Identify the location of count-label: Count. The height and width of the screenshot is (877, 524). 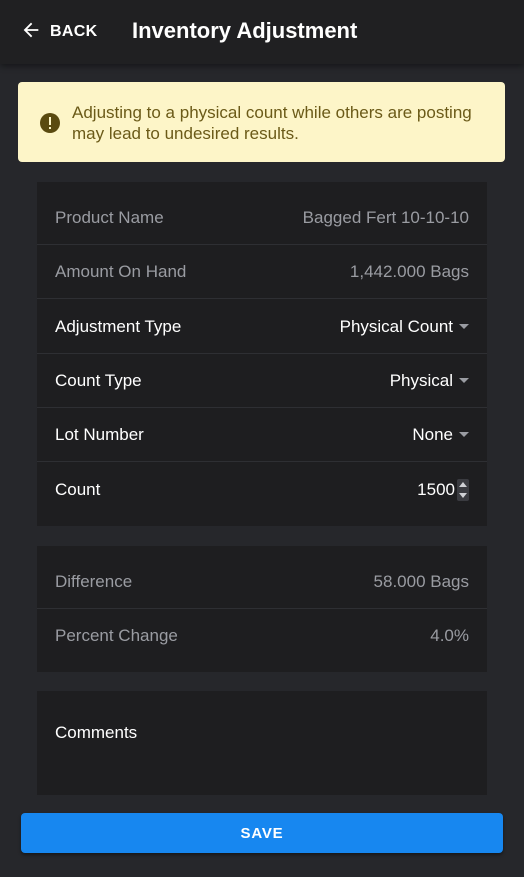
(78, 489).